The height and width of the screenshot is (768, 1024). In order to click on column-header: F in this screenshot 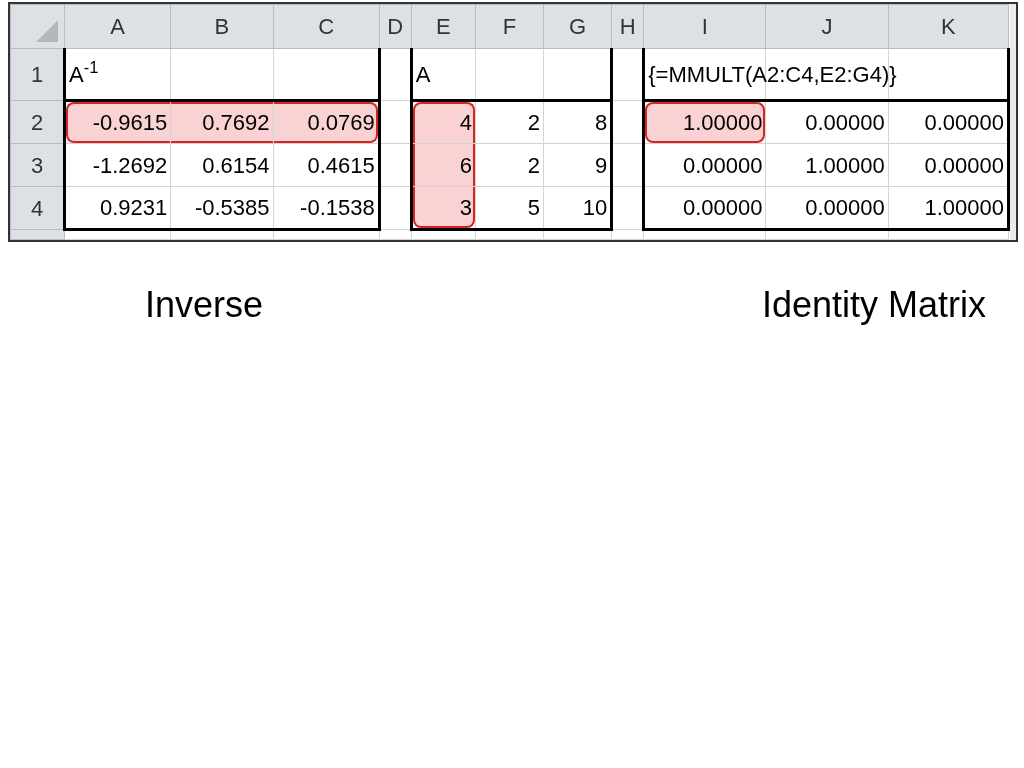, I will do `click(509, 26)`.